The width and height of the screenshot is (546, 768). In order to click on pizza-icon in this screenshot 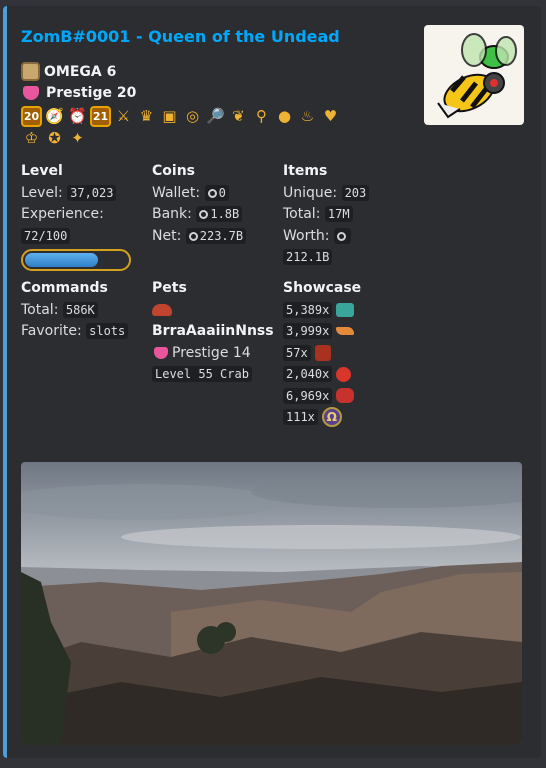, I will do `click(345, 331)`.